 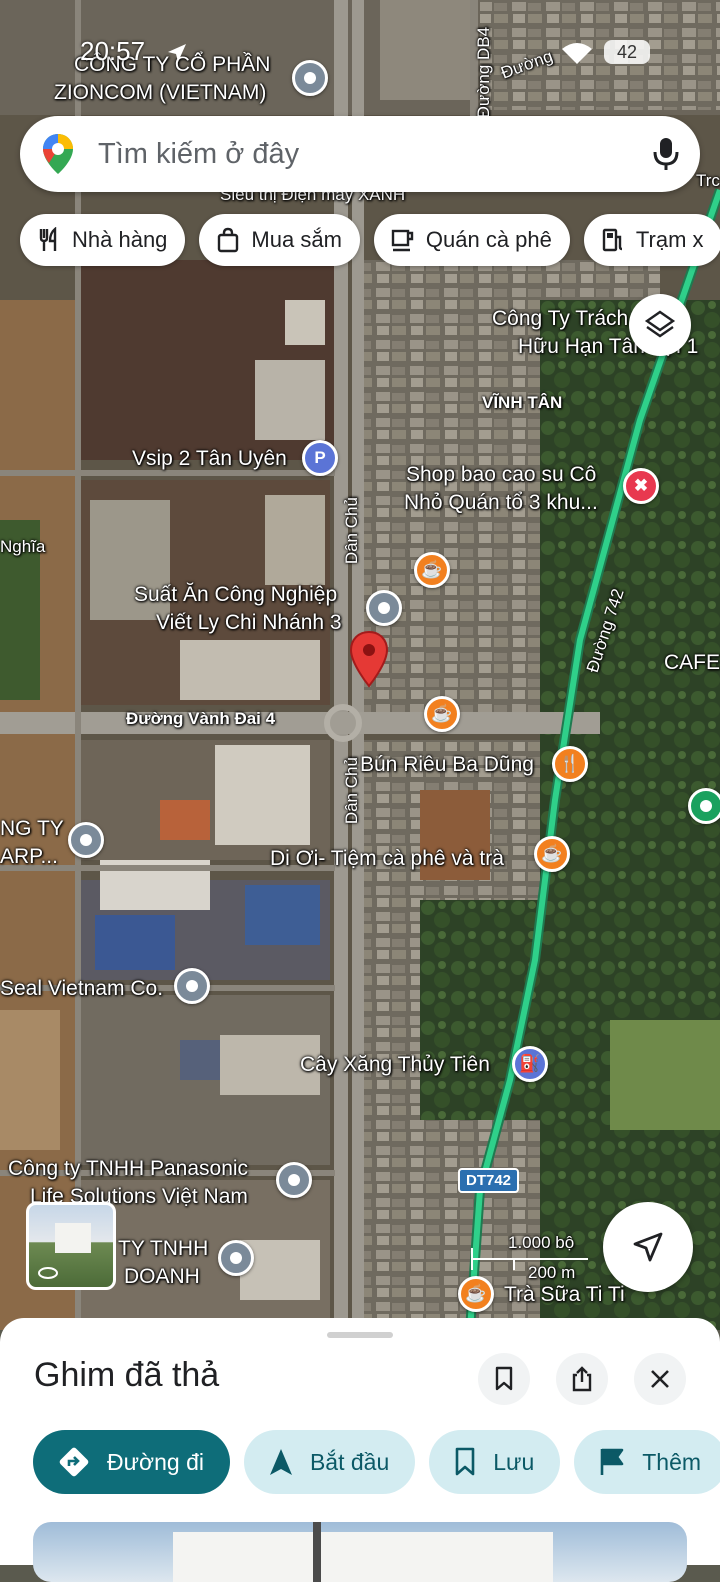 What do you see at coordinates (209, 459) in the screenshot?
I see `place-label-vsip: Vsip 2 Tân Uyên` at bounding box center [209, 459].